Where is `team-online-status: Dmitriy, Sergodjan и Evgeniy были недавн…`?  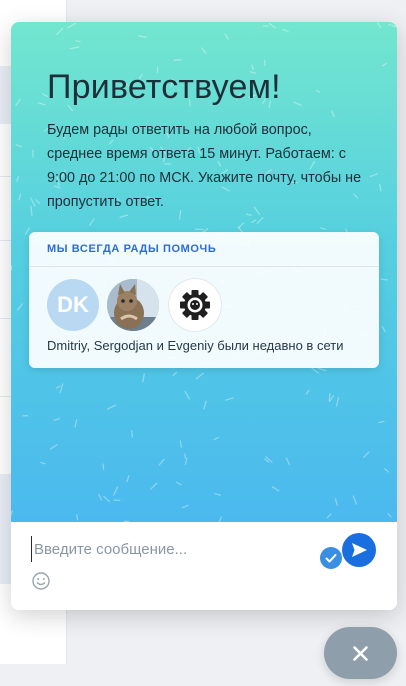
team-online-status: Dmitriy, Sergodjan и Evgeniy были недавн… is located at coordinates (195, 345).